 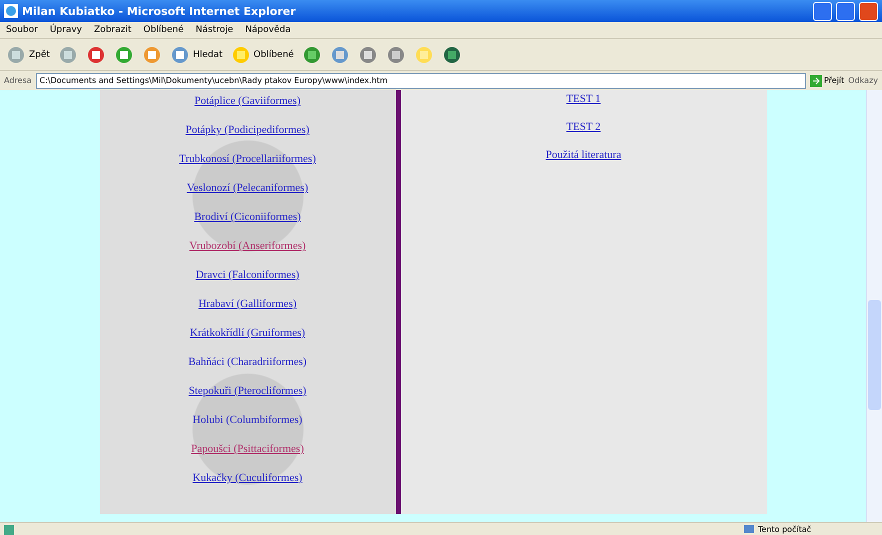 What do you see at coordinates (159, 11) in the screenshot?
I see `window-title: Milan Kubiatko - Microsoft Internet Explorer` at bounding box center [159, 11].